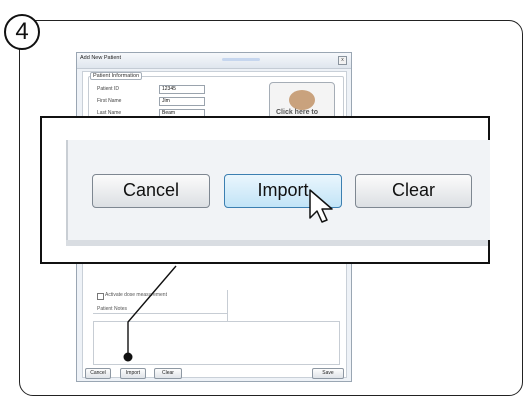  Describe the element at coordinates (151, 191) in the screenshot. I see `zoom-cancel-button: Cancel` at that location.